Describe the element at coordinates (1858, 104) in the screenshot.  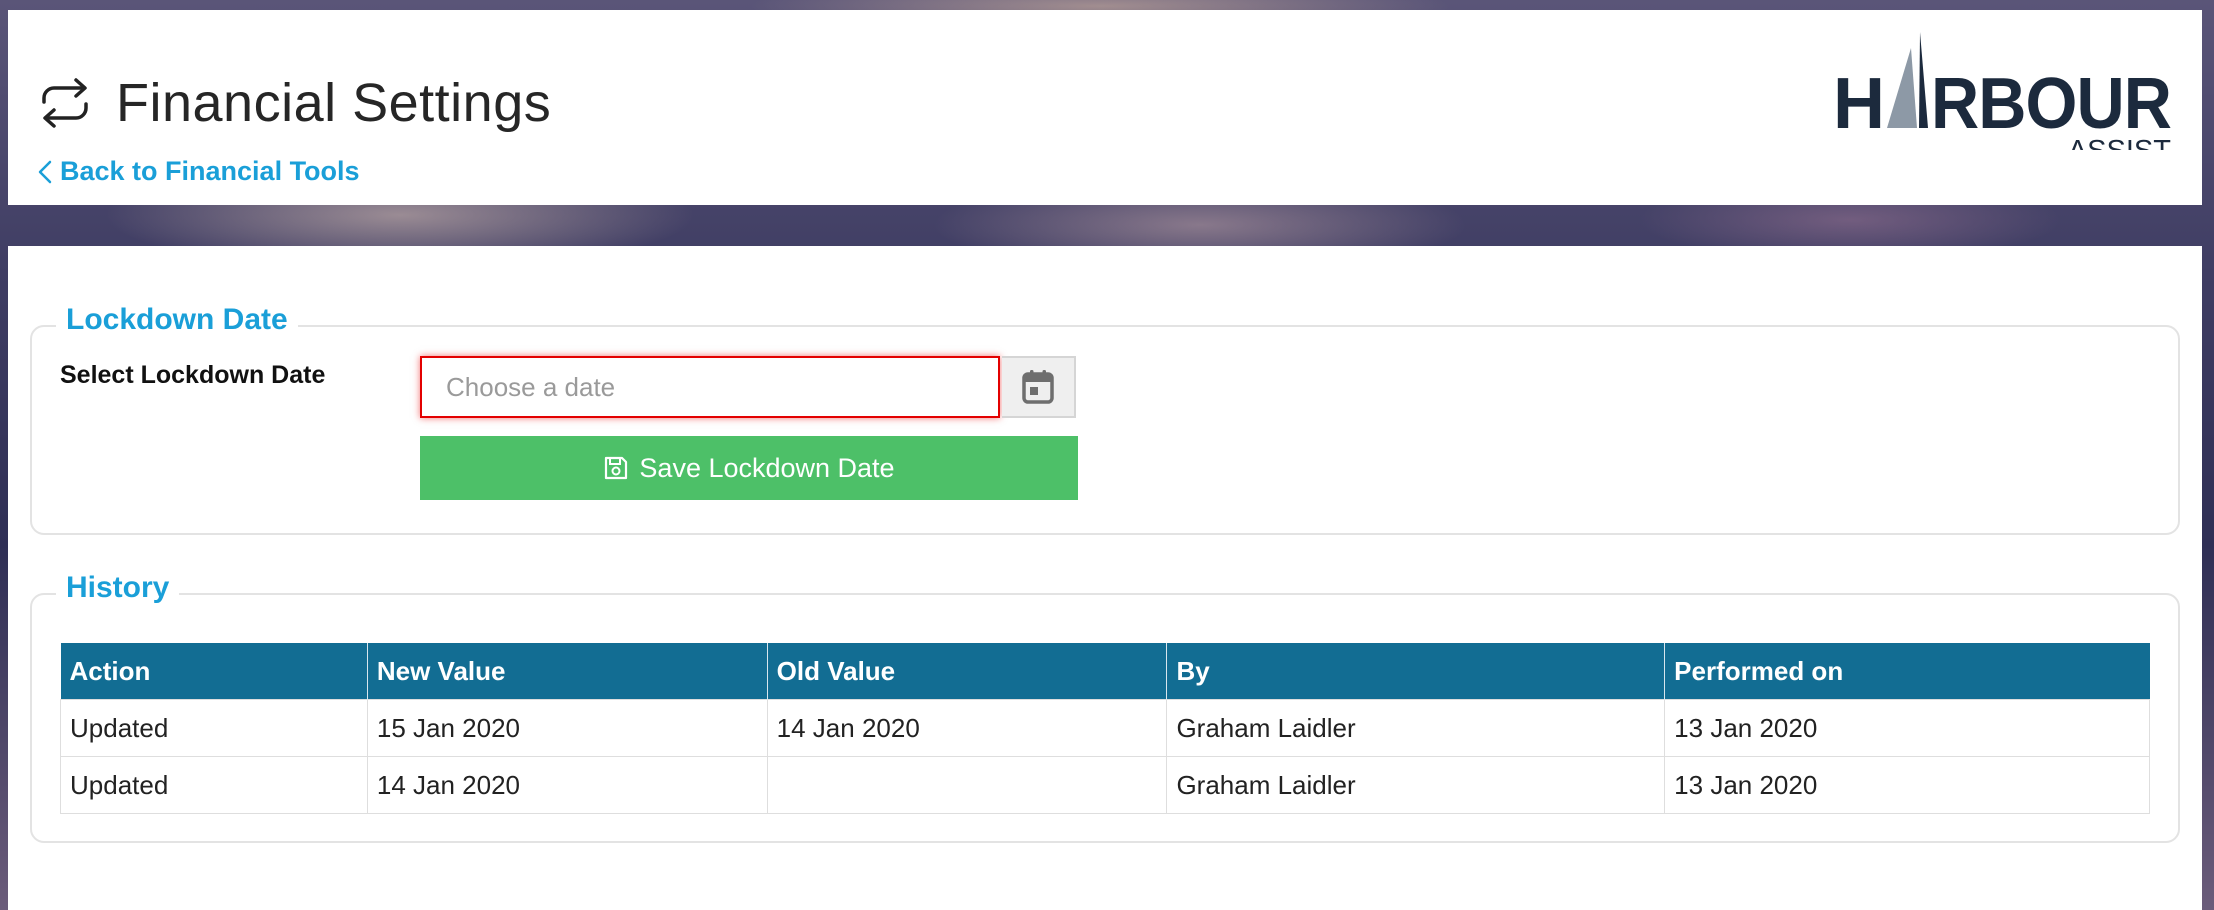
I see `svg-text: H` at that location.